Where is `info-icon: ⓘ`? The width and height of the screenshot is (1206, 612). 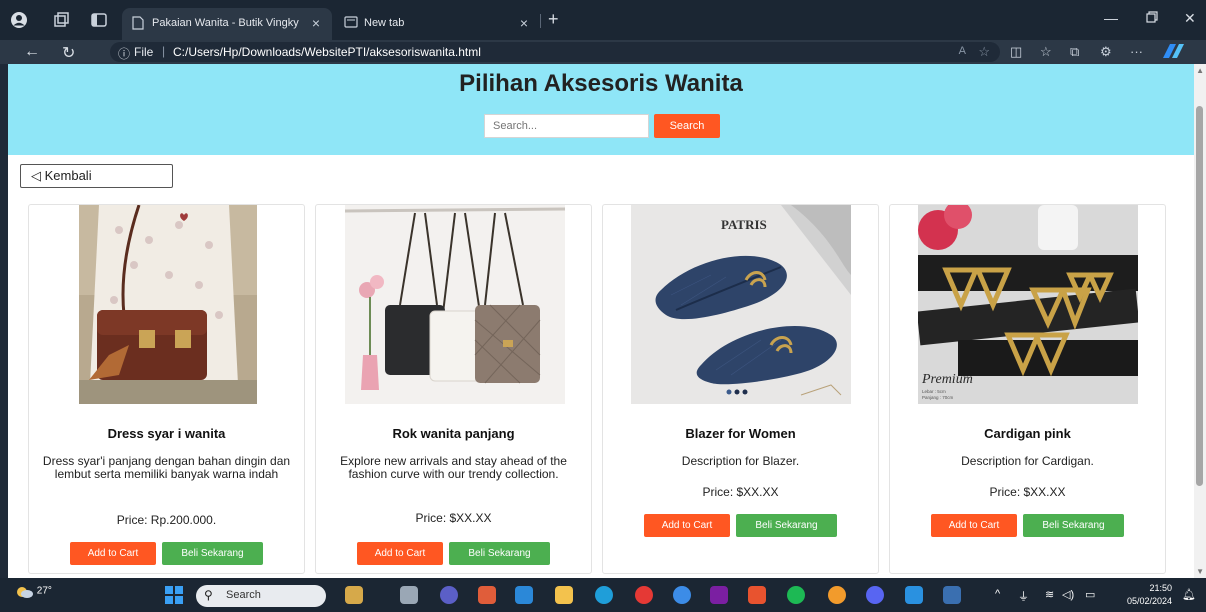 info-icon: ⓘ is located at coordinates (124, 53).